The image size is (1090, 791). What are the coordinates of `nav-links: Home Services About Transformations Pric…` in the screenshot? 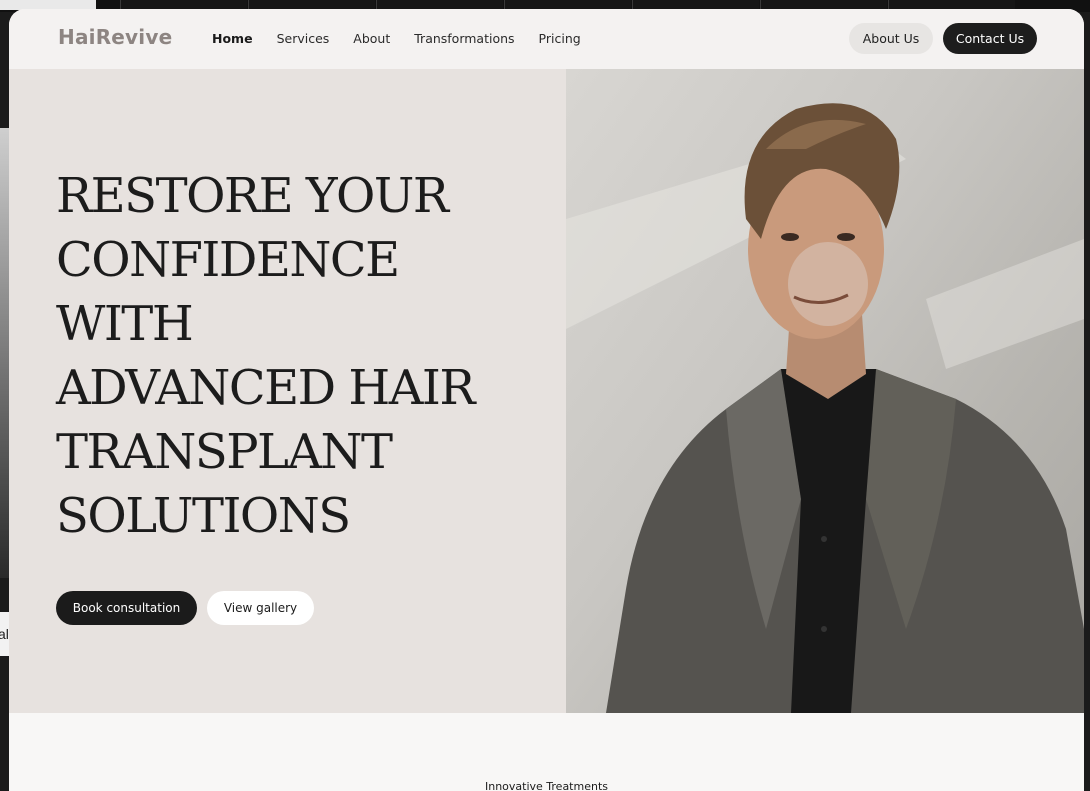 It's located at (408, 38).